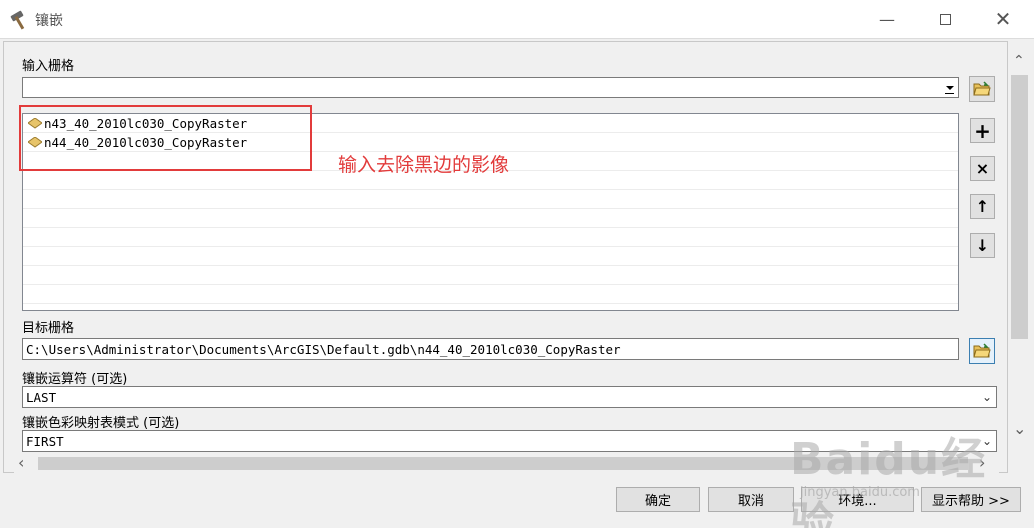 The width and height of the screenshot is (1034, 528). I want to click on move-down-button: ↓, so click(982, 245).